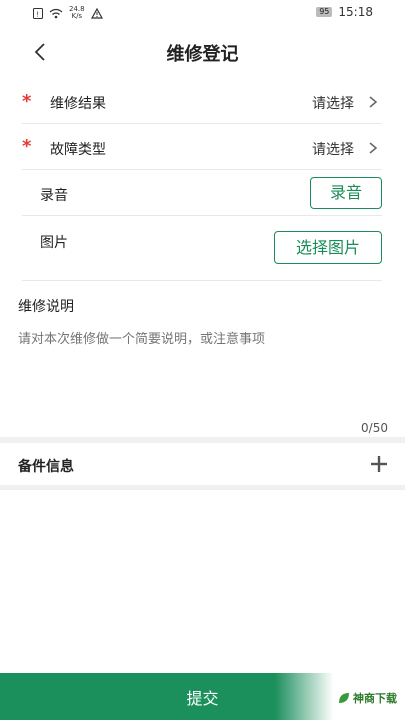 The width and height of the screenshot is (405, 720). I want to click on logo-text: 神商下载, so click(375, 698).